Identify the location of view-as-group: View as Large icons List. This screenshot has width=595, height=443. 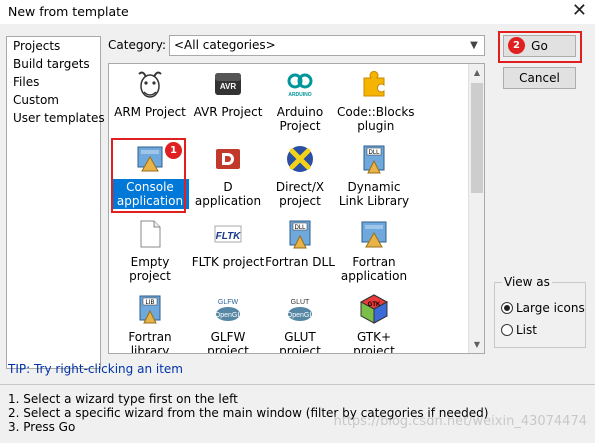
(540, 311).